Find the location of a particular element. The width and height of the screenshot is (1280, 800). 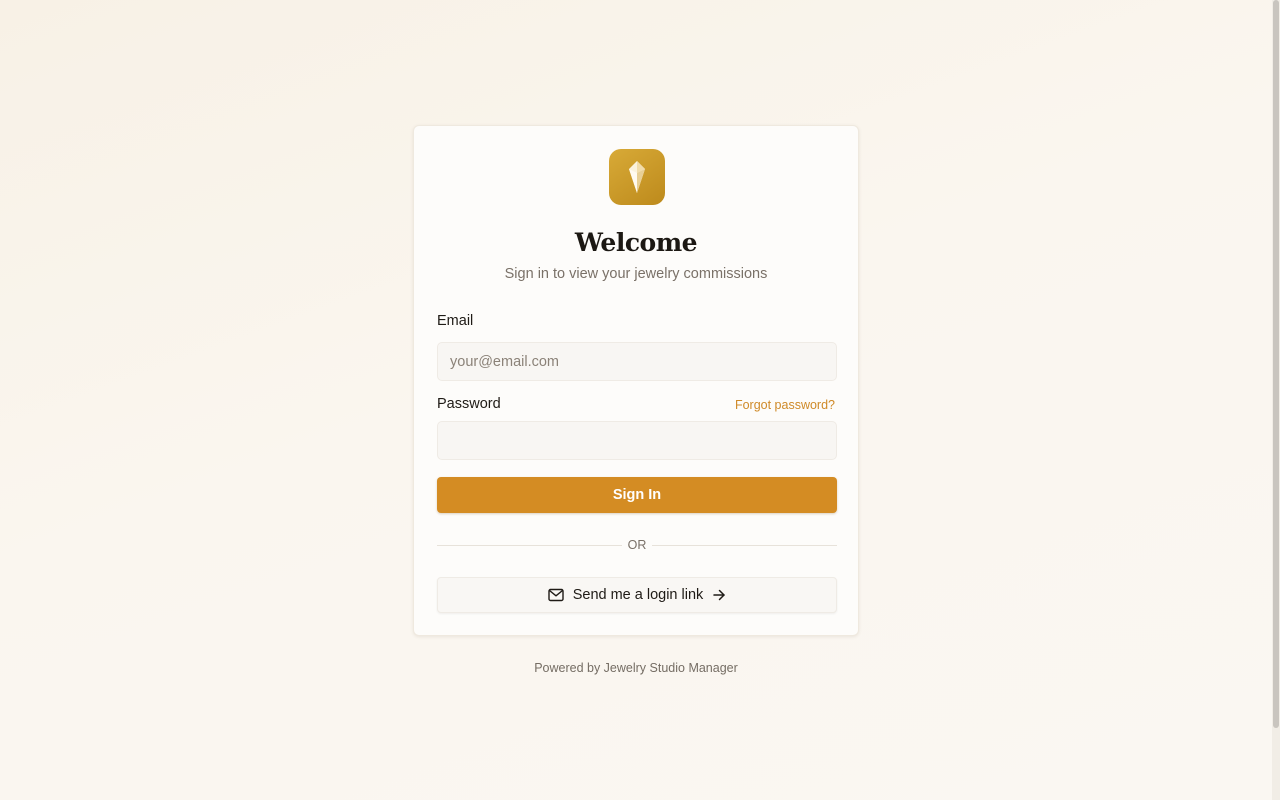

divider-line-left is located at coordinates (529, 545).